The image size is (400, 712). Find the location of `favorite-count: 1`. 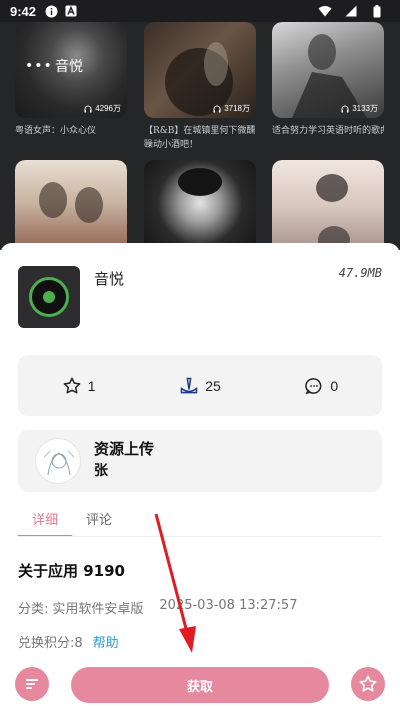

favorite-count: 1 is located at coordinates (91, 385).